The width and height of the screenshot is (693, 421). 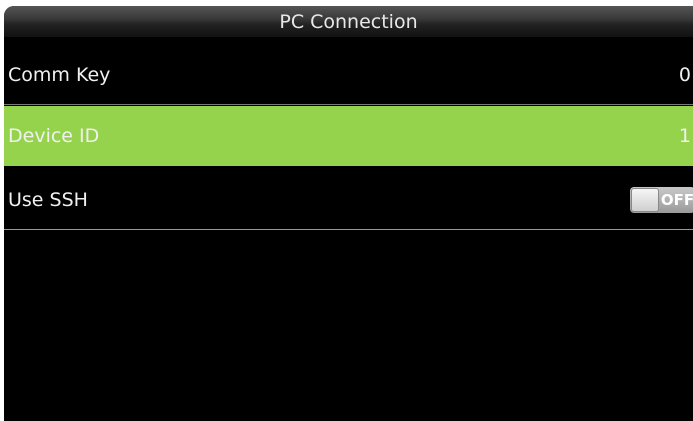 I want to click on use-ssh-label: Use SSH, so click(x=48, y=199).